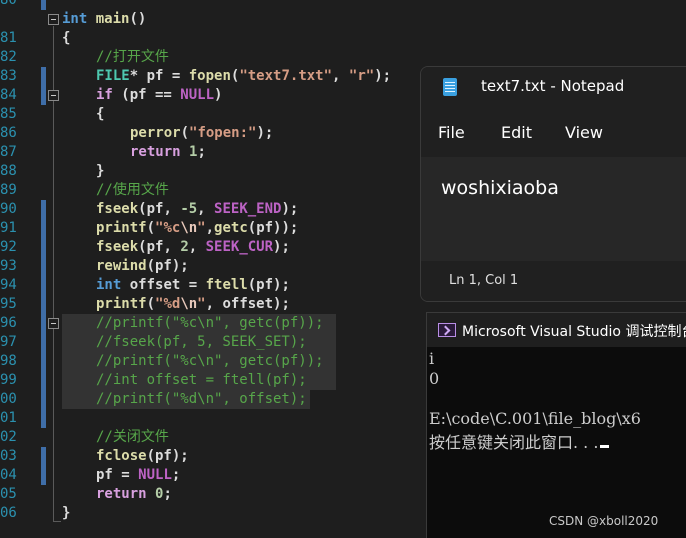  I want to click on comment-text: //printf("%c\n", getc(pf));, so click(210, 323).